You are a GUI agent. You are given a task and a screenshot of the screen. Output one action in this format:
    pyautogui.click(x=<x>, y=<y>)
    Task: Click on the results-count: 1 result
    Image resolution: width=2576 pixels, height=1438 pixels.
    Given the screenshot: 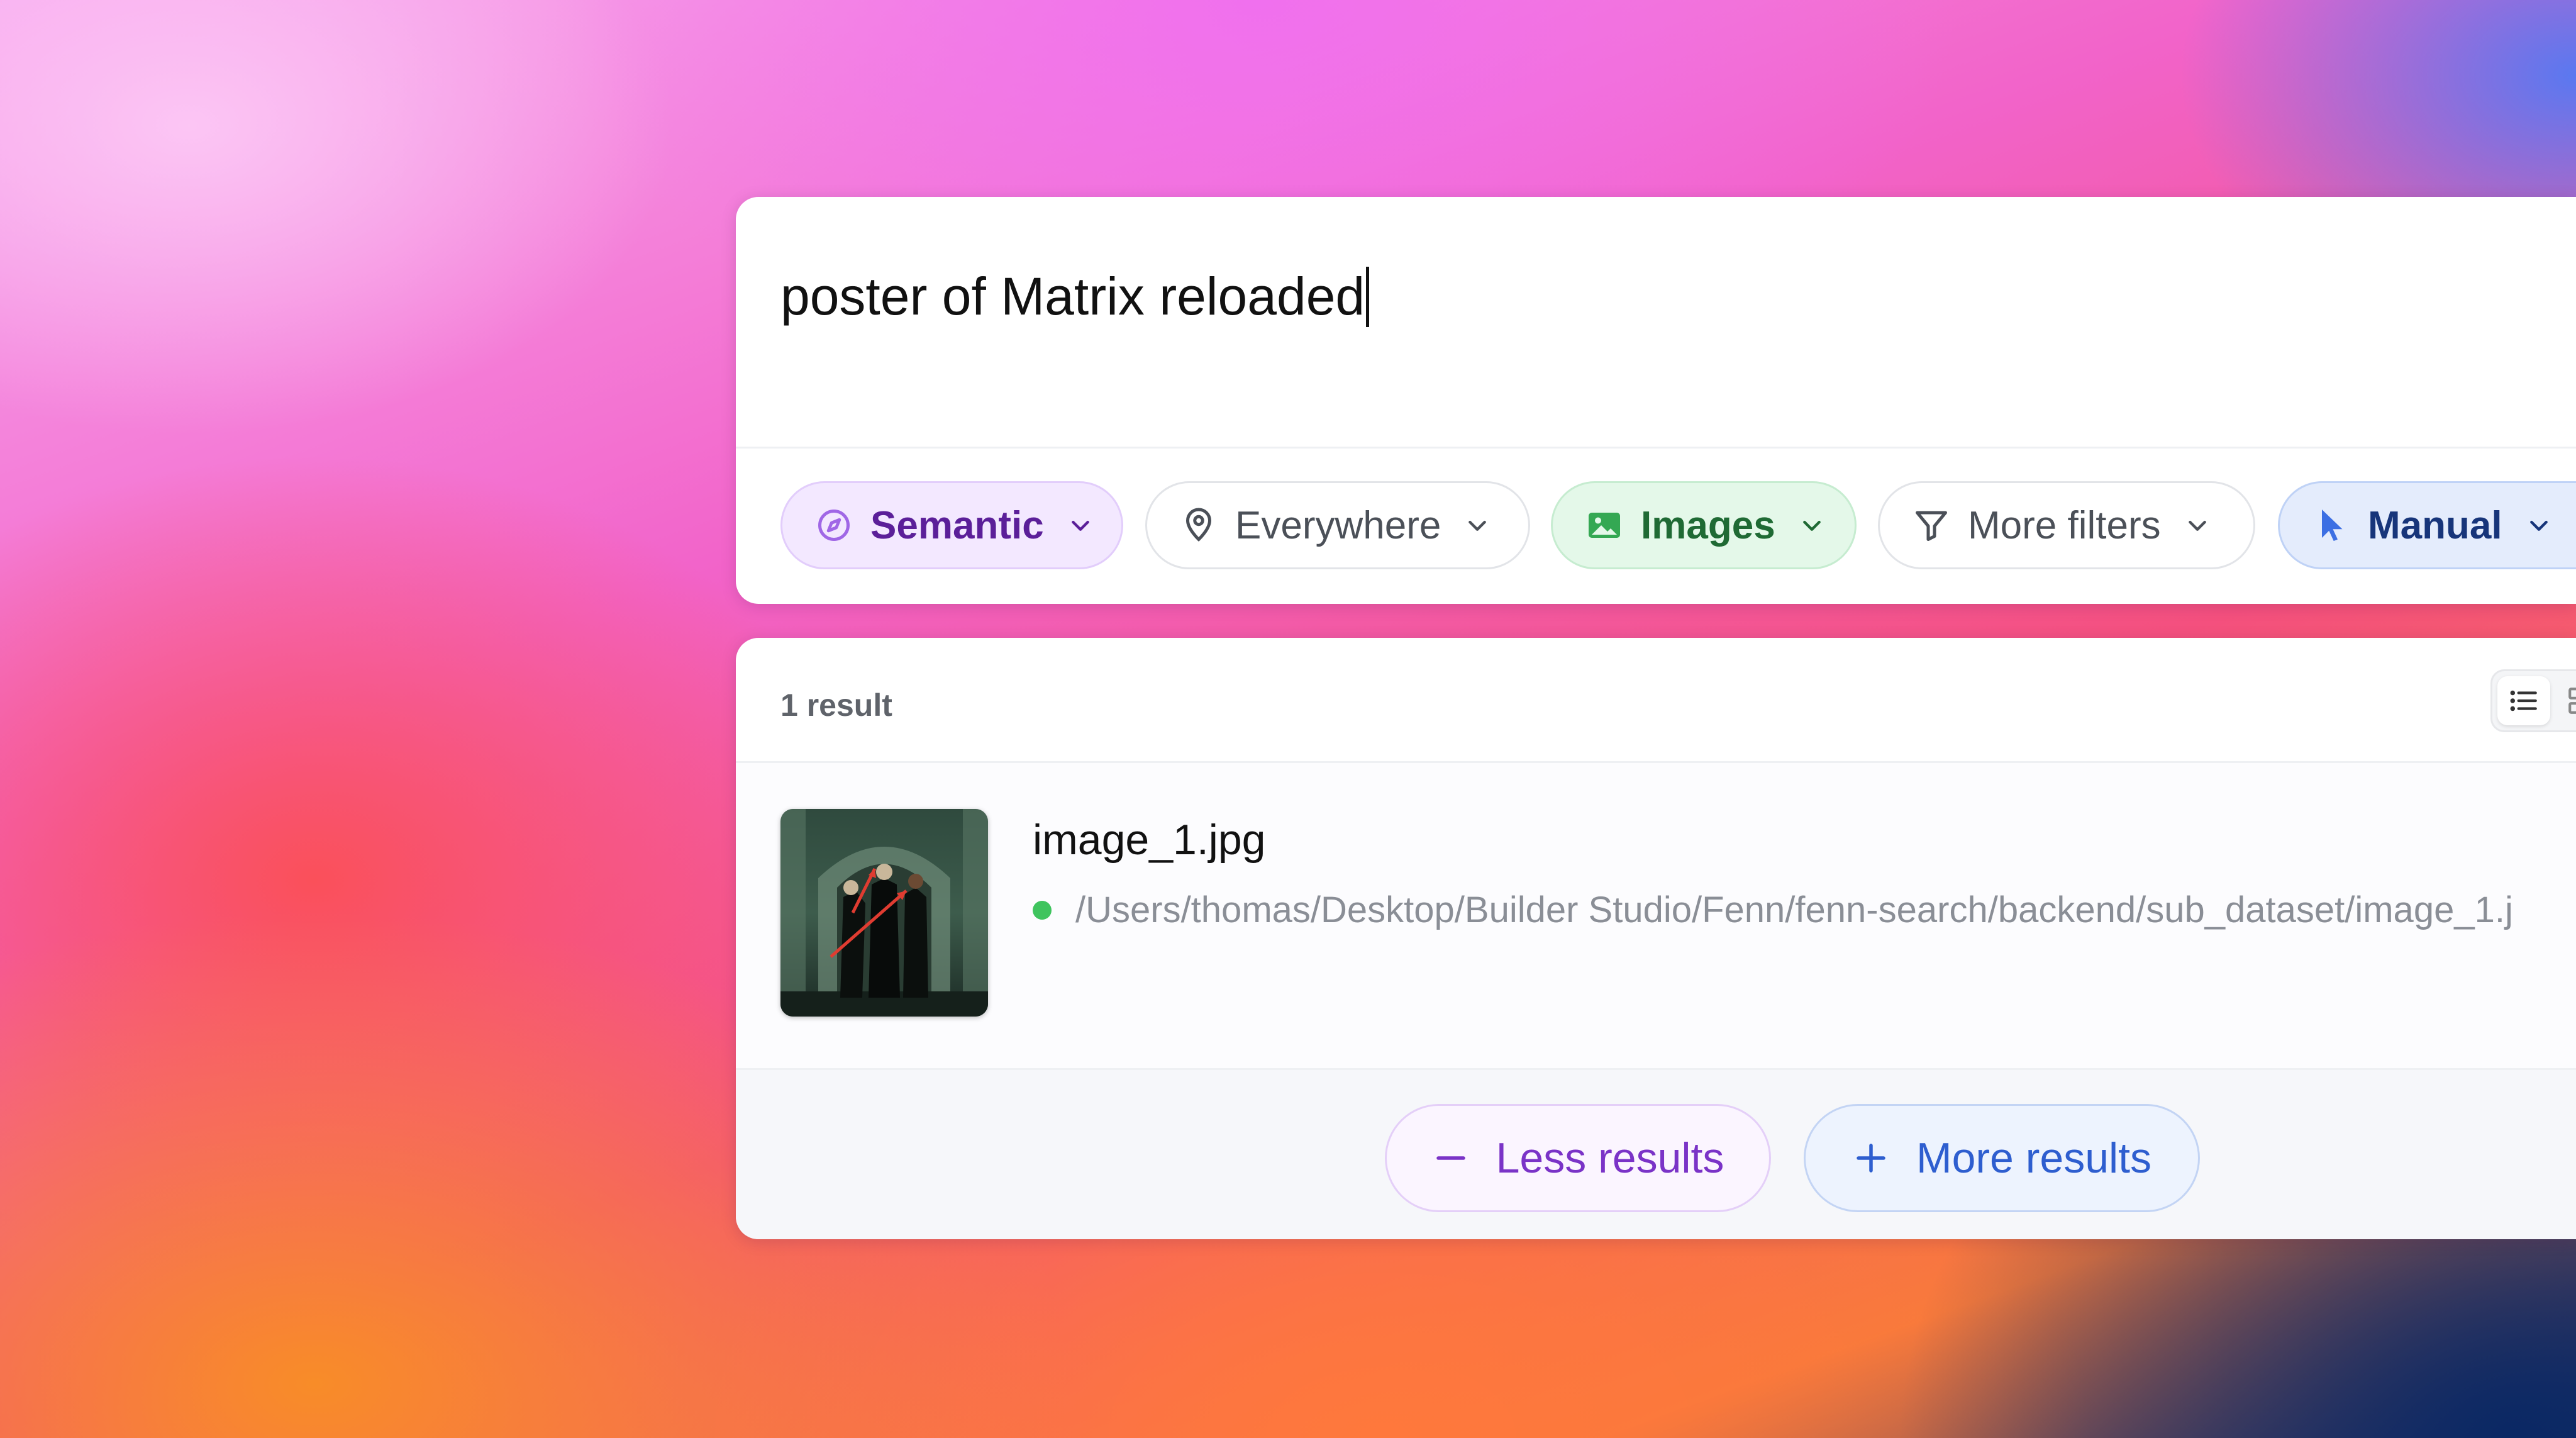 What is the action you would take?
    pyautogui.click(x=836, y=705)
    